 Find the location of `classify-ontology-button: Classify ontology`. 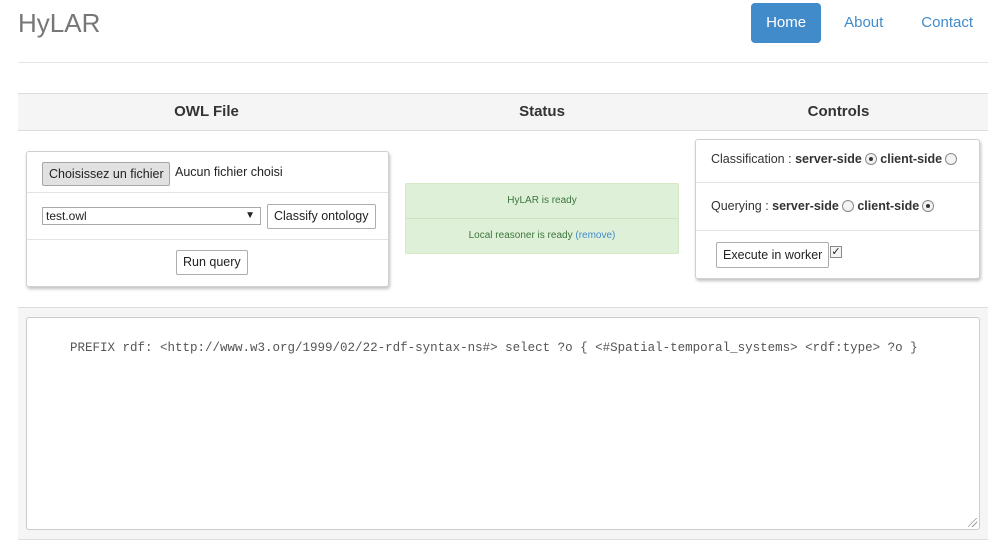

classify-ontology-button: Classify ontology is located at coordinates (321, 216).